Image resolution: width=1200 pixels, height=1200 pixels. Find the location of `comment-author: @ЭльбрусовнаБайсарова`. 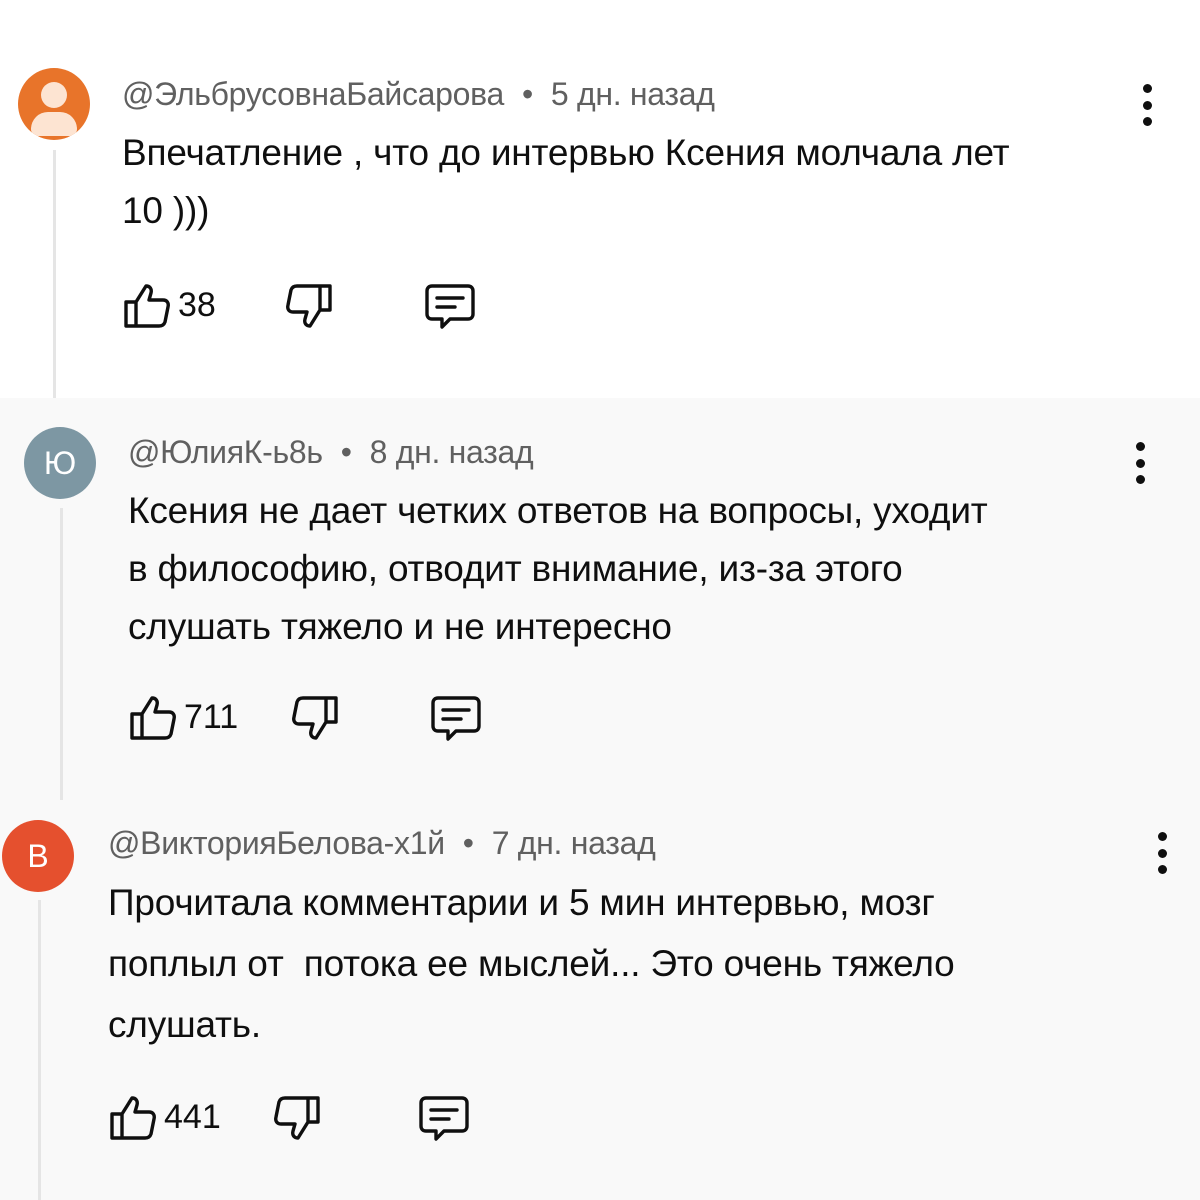

comment-author: @ЭльбрусовнаБайсарова is located at coordinates (313, 94).